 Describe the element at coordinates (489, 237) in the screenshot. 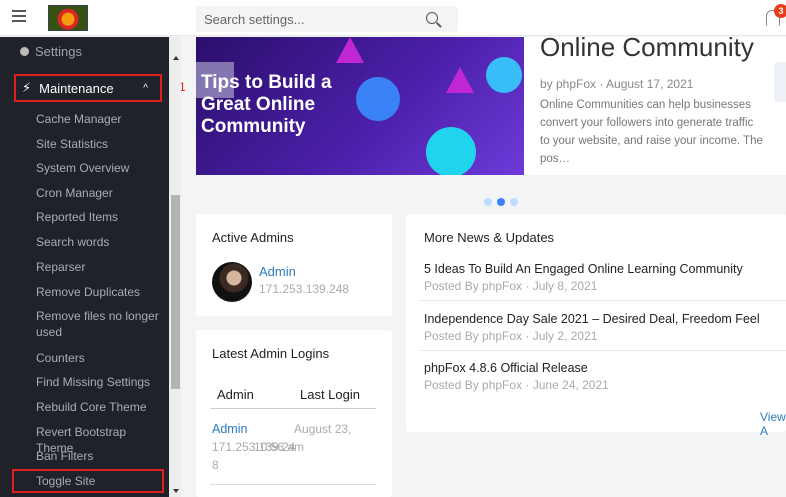

I see `news-title: More News & Updates` at that location.